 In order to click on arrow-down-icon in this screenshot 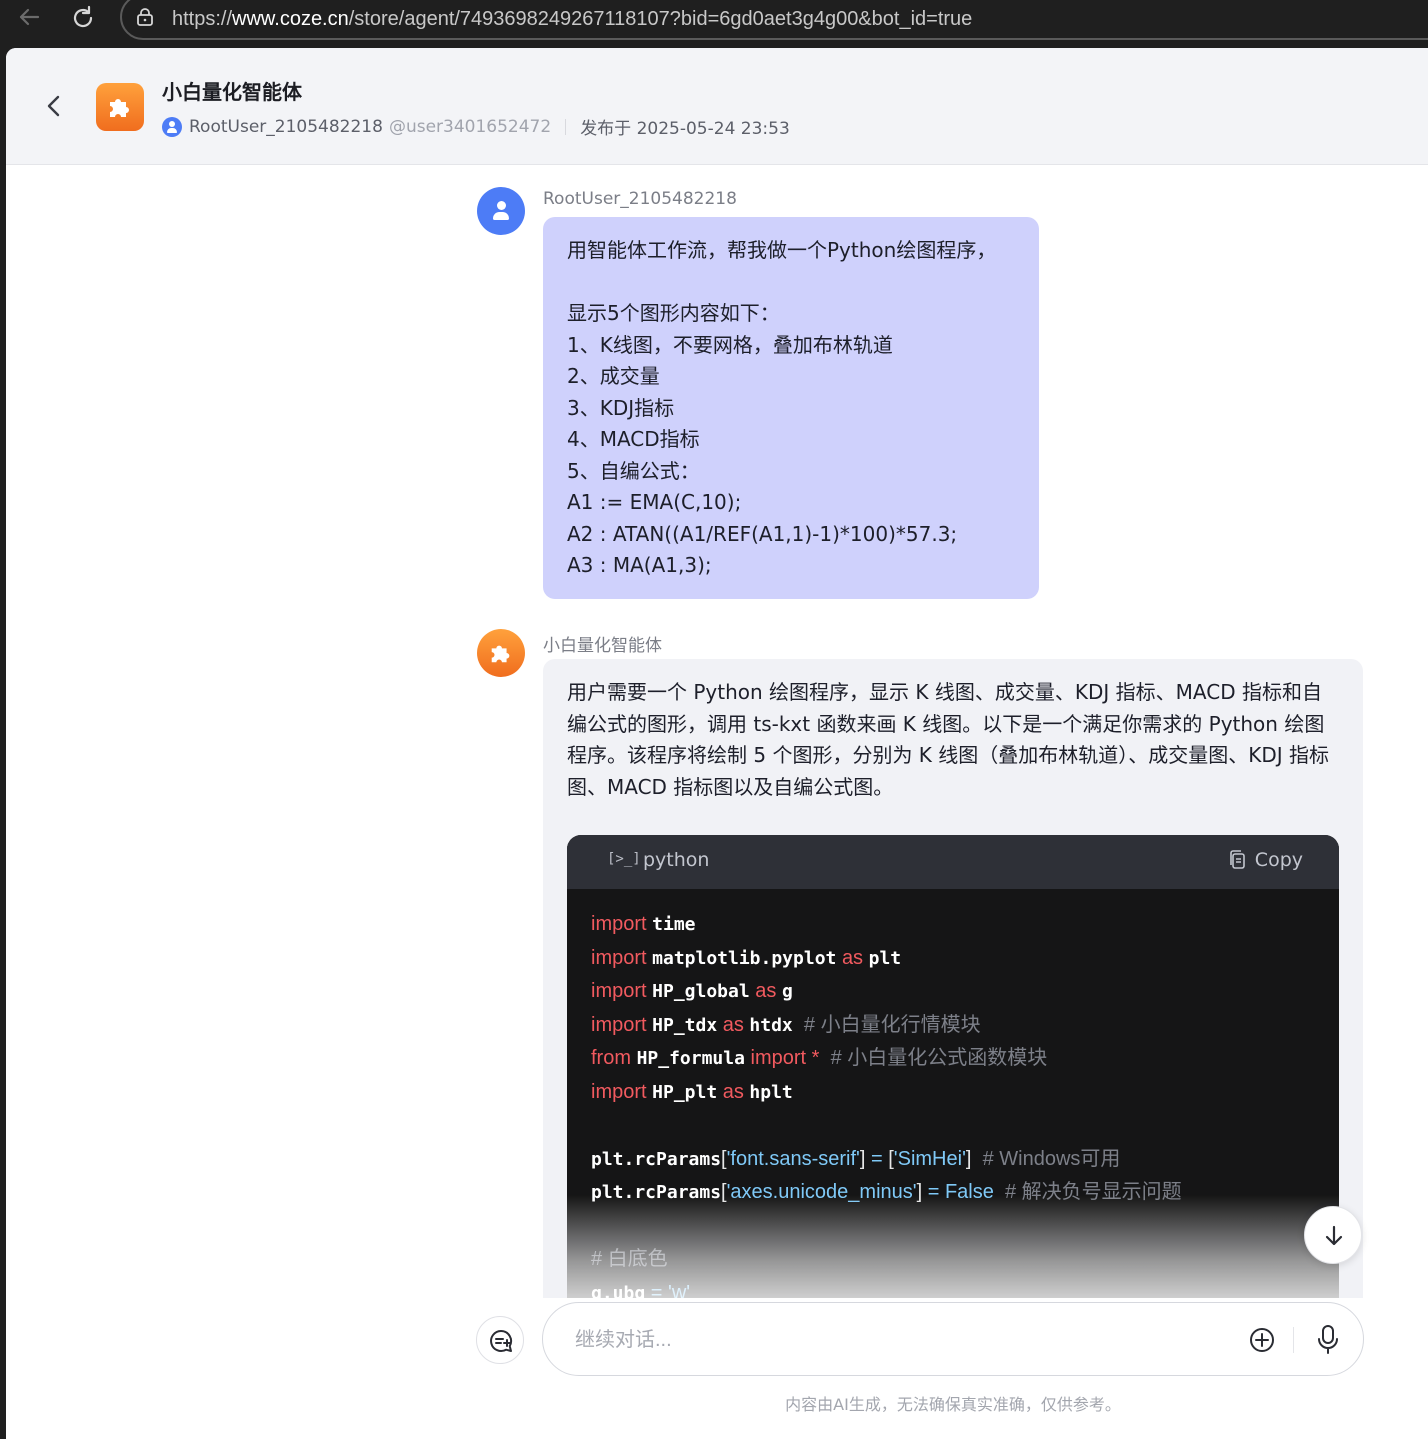, I will do `click(1334, 1235)`.